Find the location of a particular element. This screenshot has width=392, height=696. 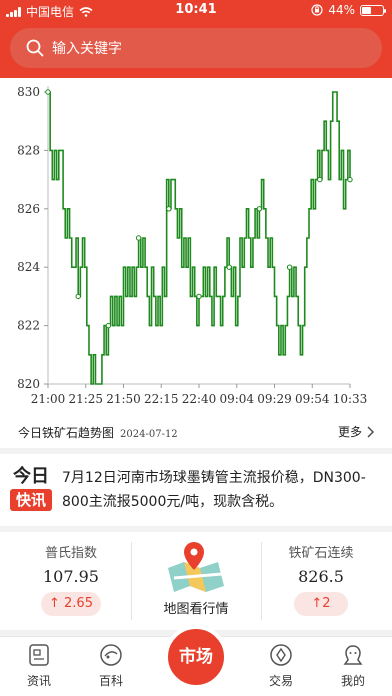

x-tick-label: 09:54 is located at coordinates (312, 399).